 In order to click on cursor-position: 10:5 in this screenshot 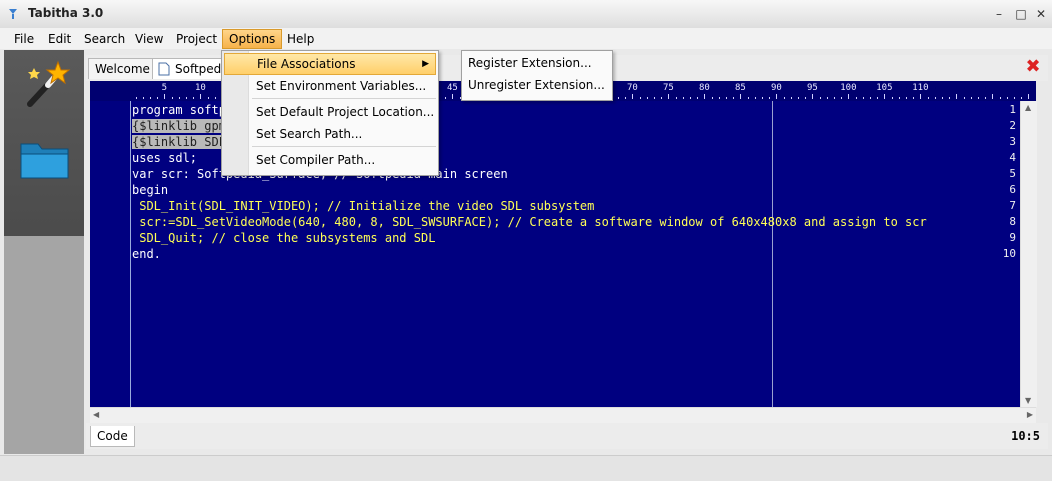, I will do `click(1025, 436)`.